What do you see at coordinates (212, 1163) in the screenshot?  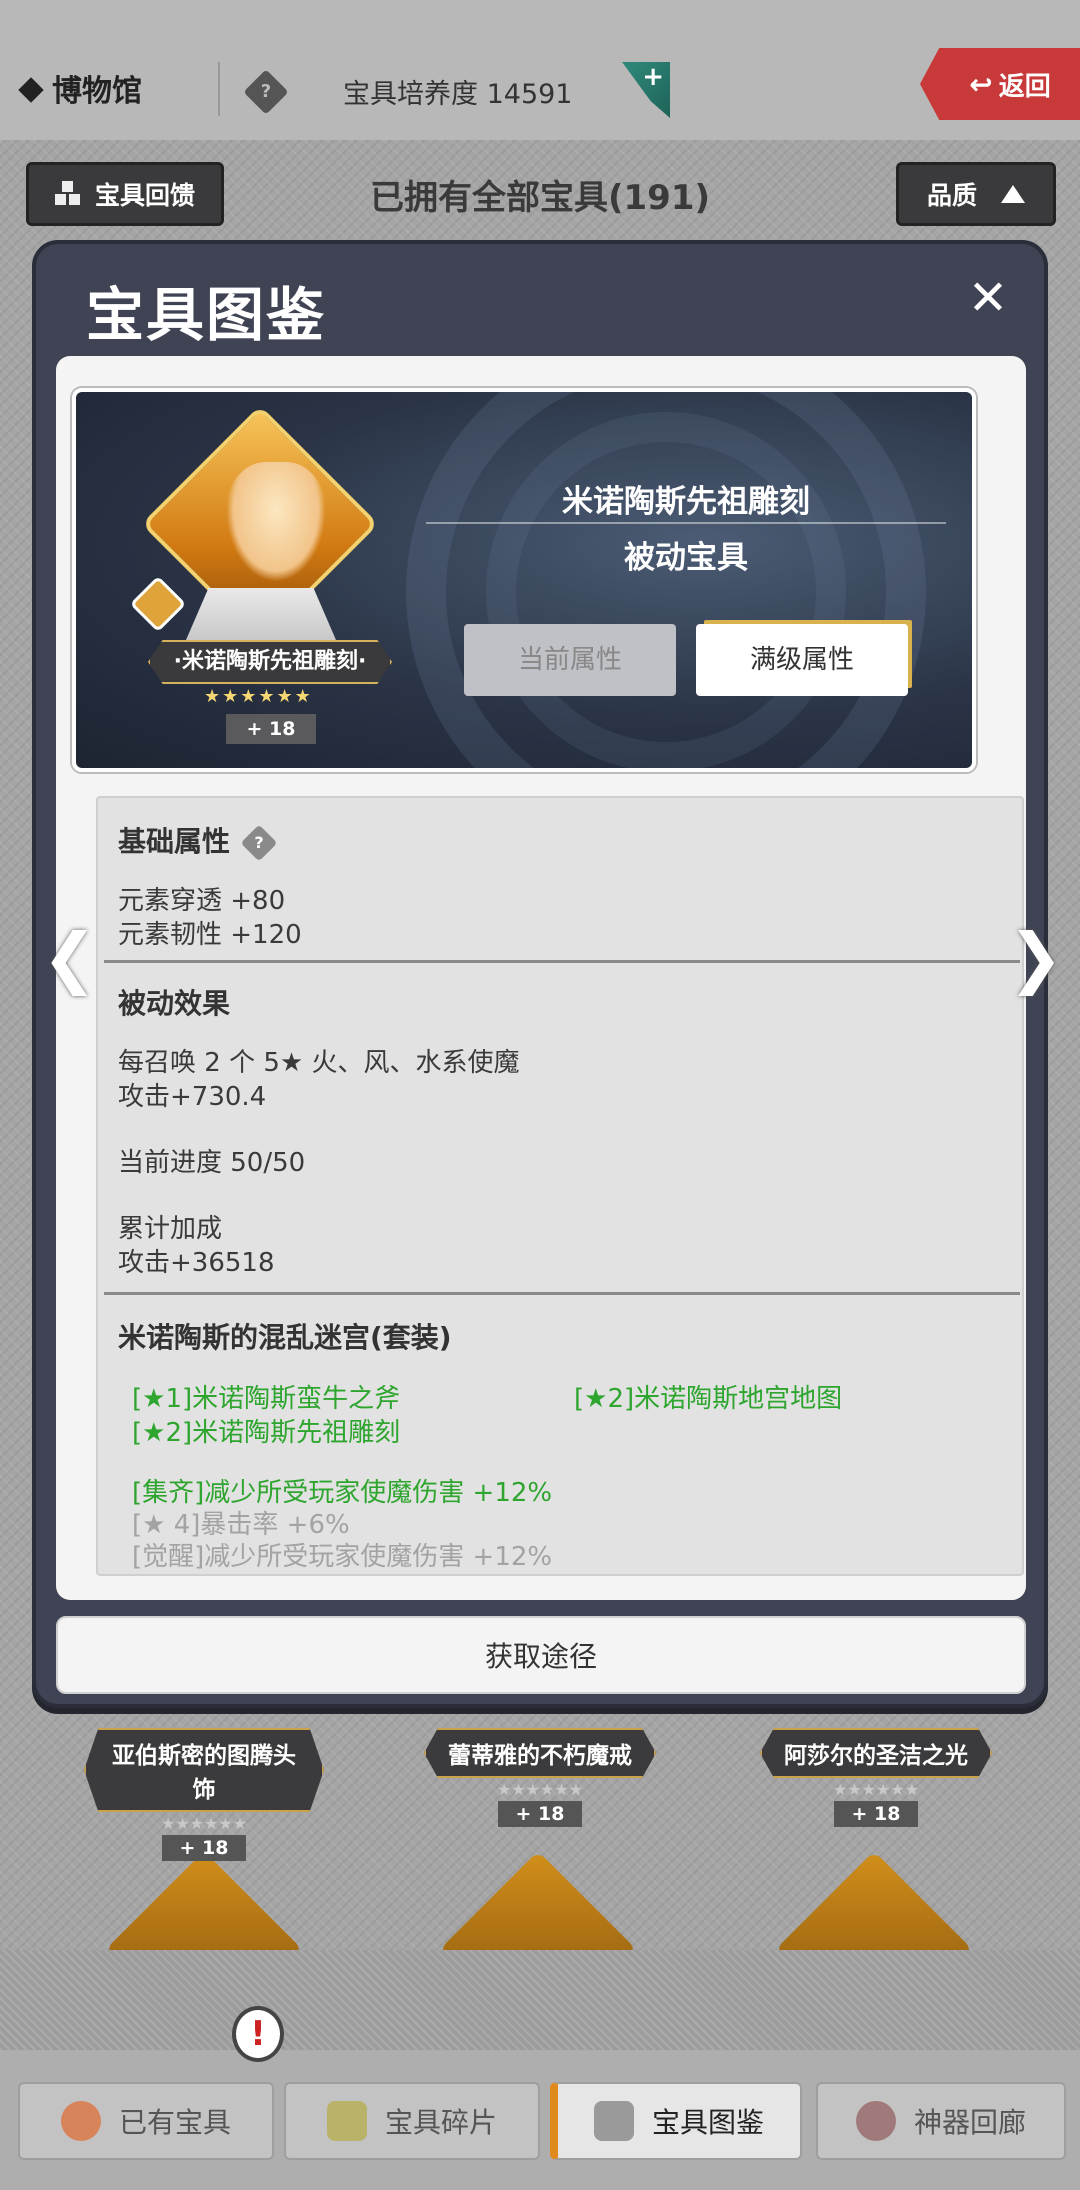 I see `passive-progress: 当前进度 50/50` at bounding box center [212, 1163].